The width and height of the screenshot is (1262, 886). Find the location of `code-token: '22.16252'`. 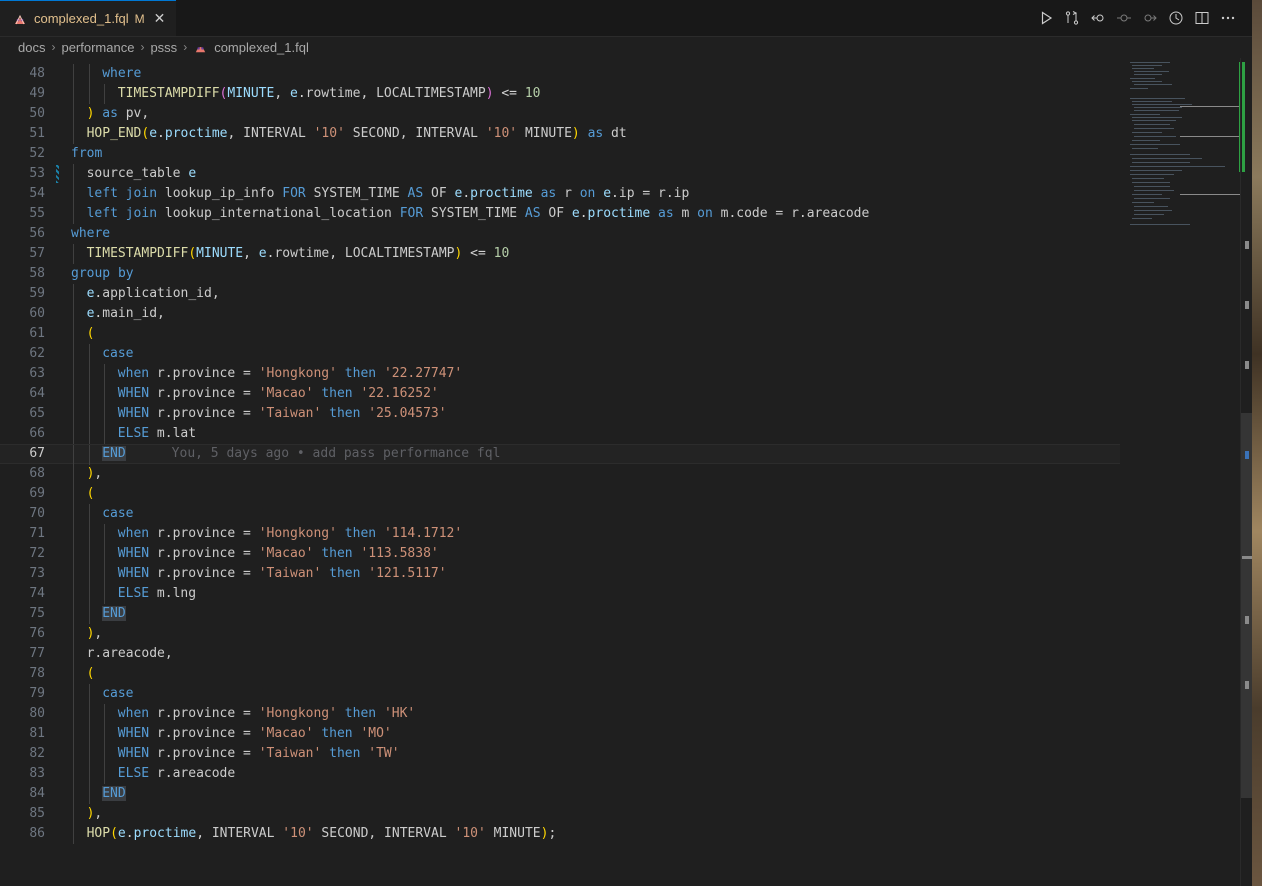

code-token: '22.16252' is located at coordinates (399, 393).